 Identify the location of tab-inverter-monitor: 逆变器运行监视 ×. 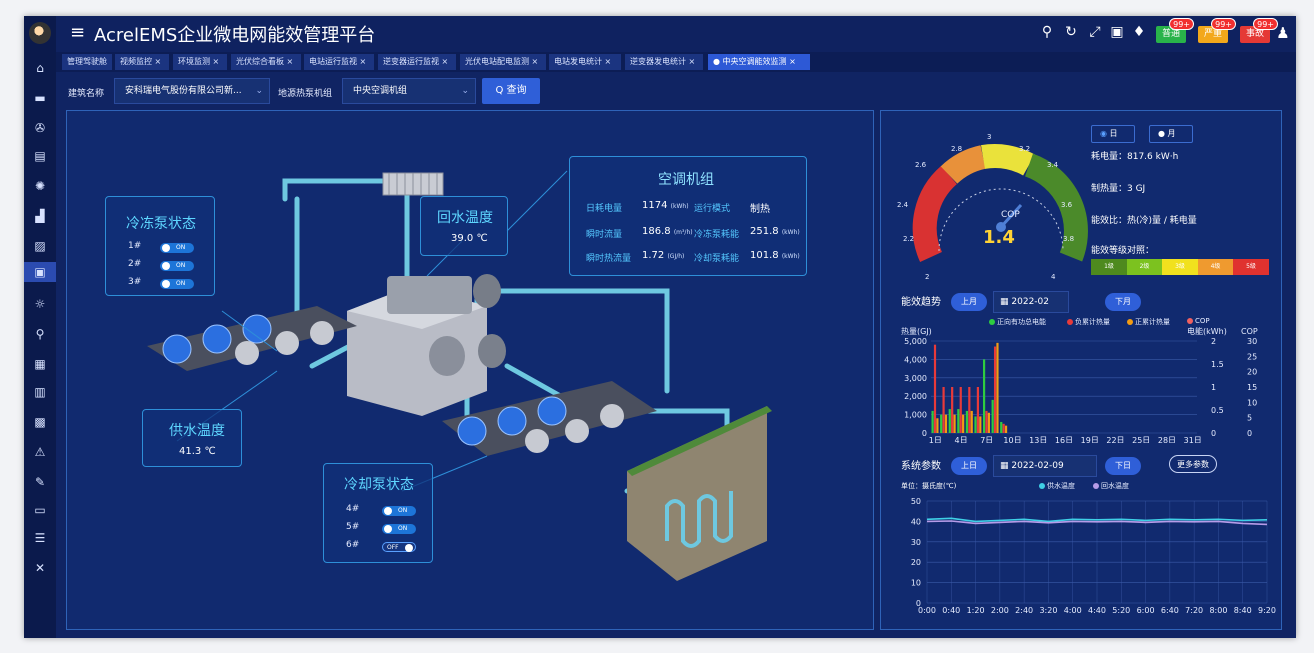
(417, 62).